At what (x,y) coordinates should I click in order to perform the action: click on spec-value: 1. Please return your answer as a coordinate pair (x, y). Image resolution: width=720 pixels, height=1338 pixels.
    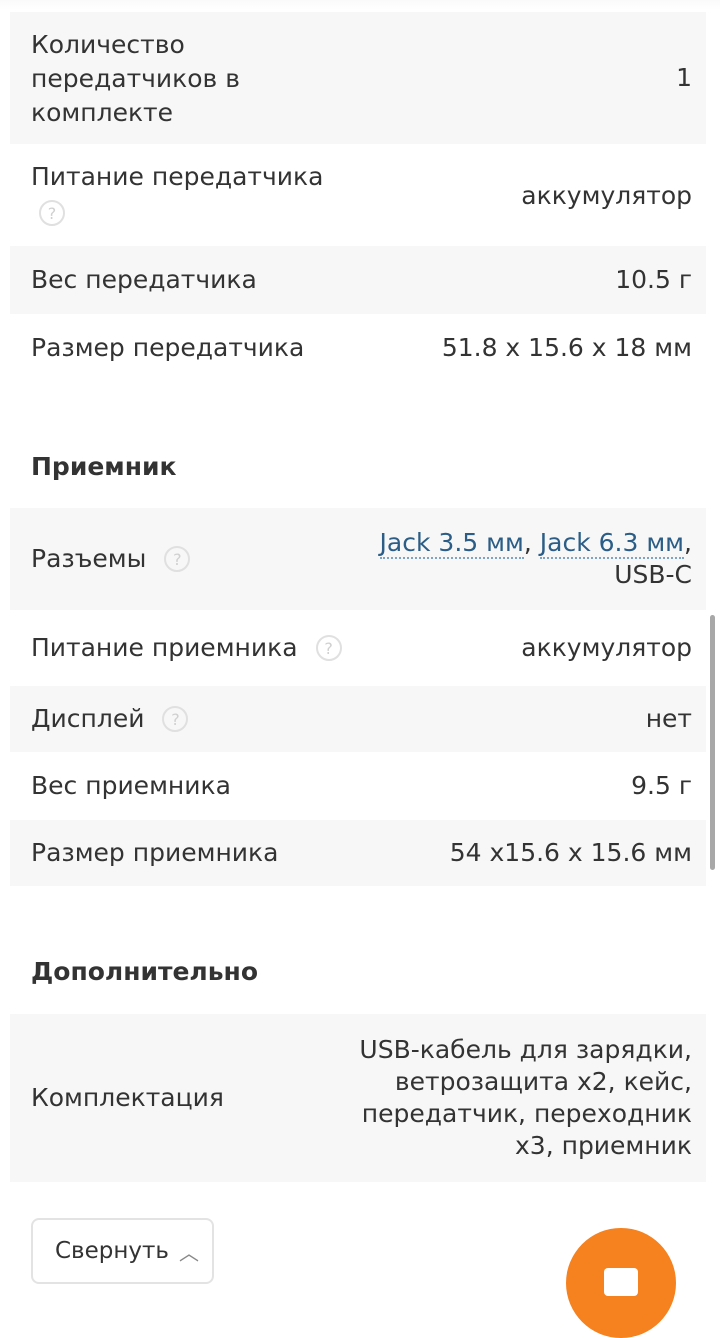
    Looking at the image, I should click on (684, 77).